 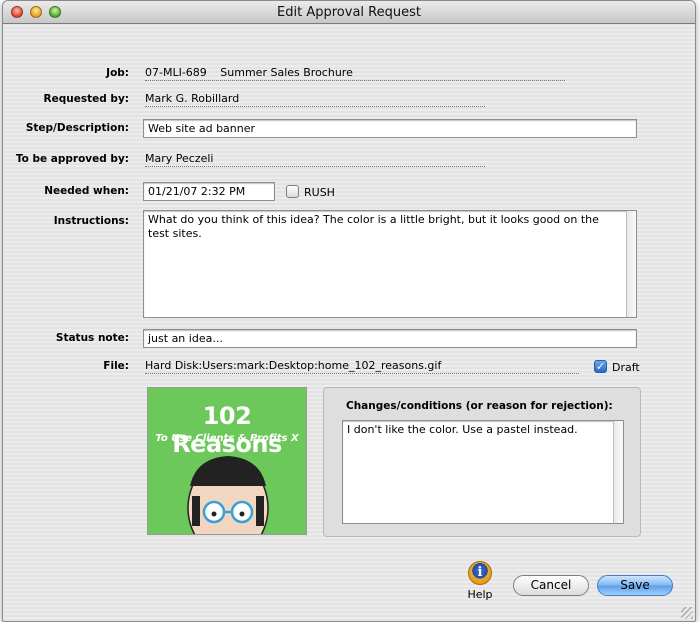 I want to click on save-button: Save, so click(x=635, y=585).